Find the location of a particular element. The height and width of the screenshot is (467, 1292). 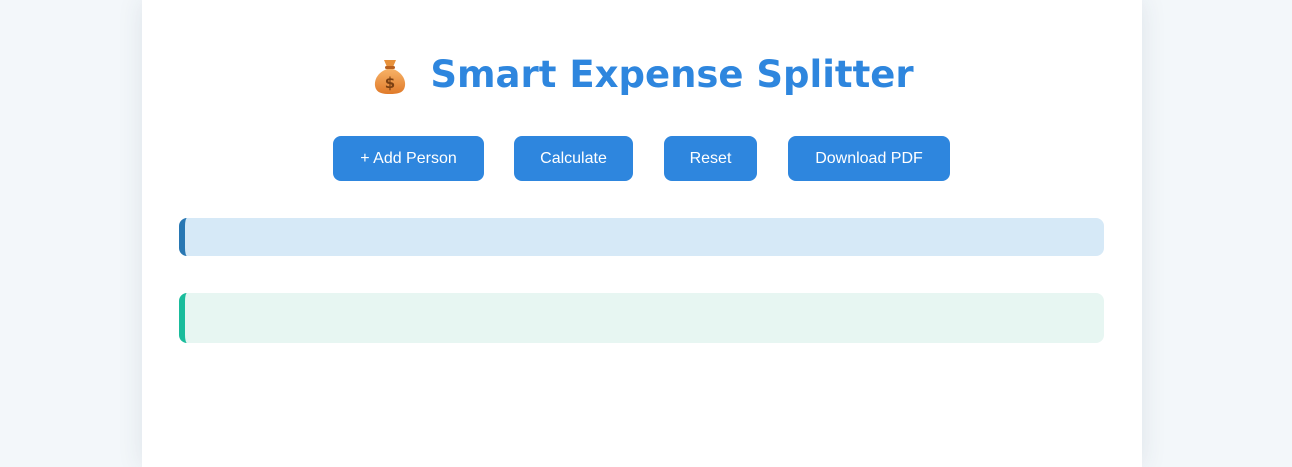

money-bag-icon: $ is located at coordinates (390, 76).